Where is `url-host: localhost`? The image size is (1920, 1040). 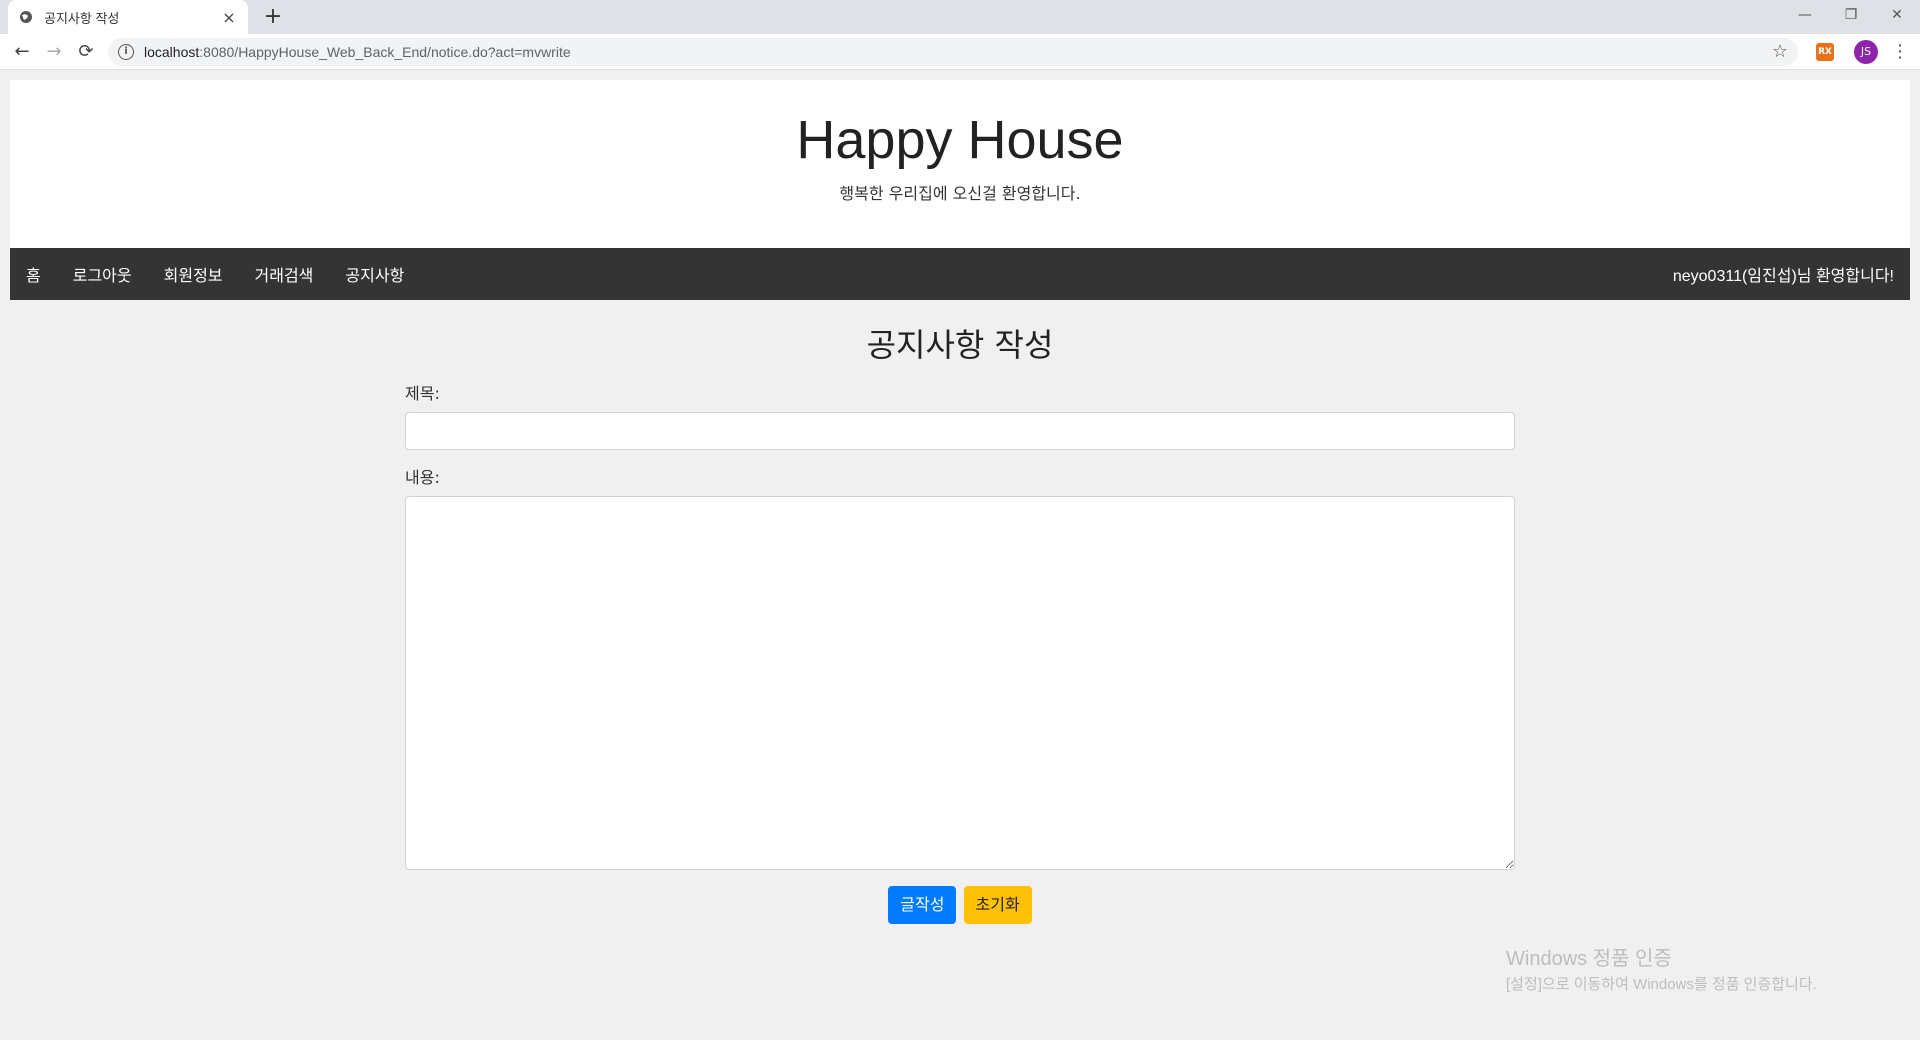 url-host: localhost is located at coordinates (172, 51).